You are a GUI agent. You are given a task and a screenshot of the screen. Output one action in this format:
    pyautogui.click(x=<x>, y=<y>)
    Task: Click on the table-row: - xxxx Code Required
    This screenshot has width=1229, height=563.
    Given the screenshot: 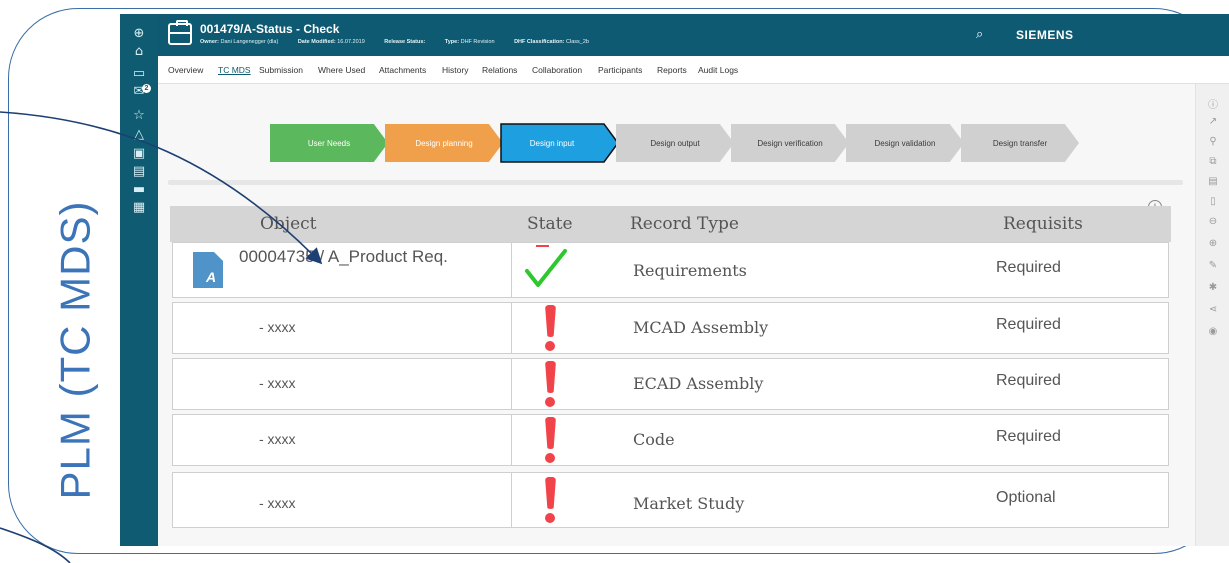 What is the action you would take?
    pyautogui.click(x=670, y=440)
    